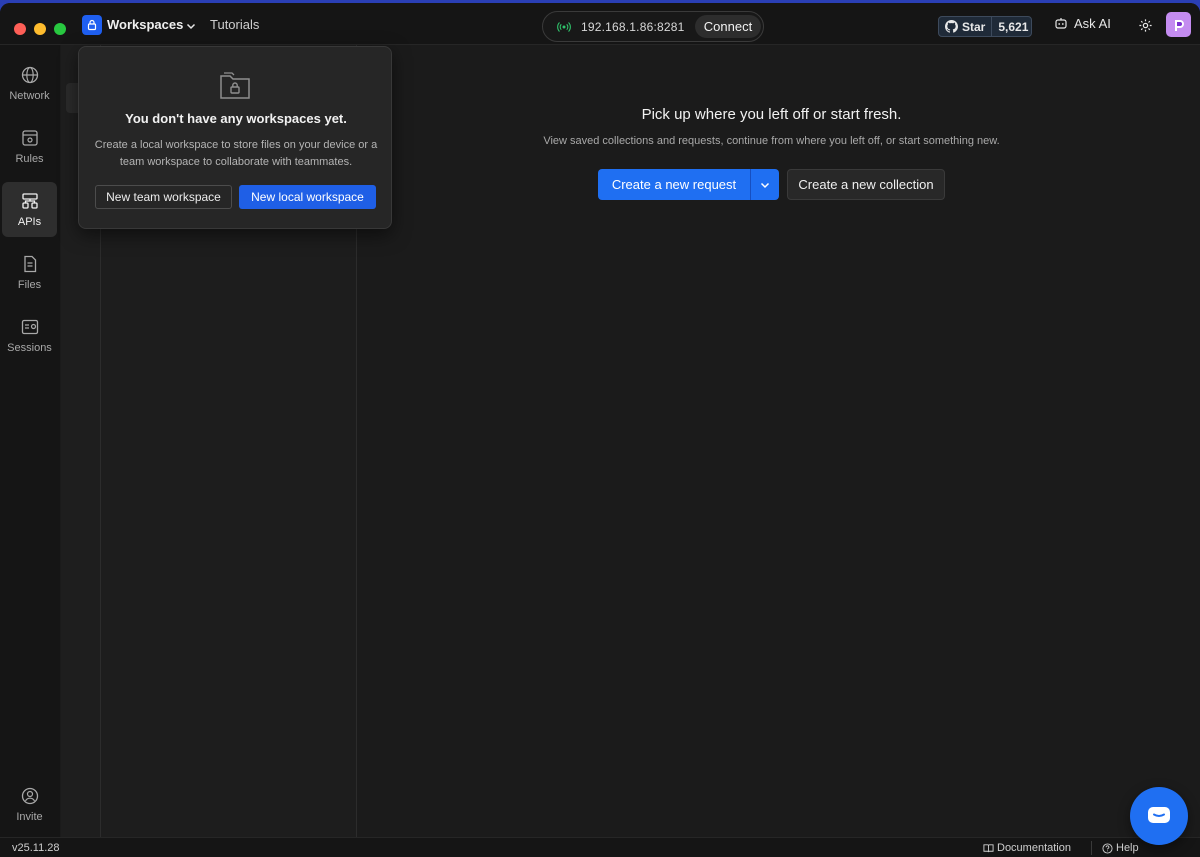 This screenshot has height=857, width=1200. I want to click on help-link: Help, so click(1120, 848).